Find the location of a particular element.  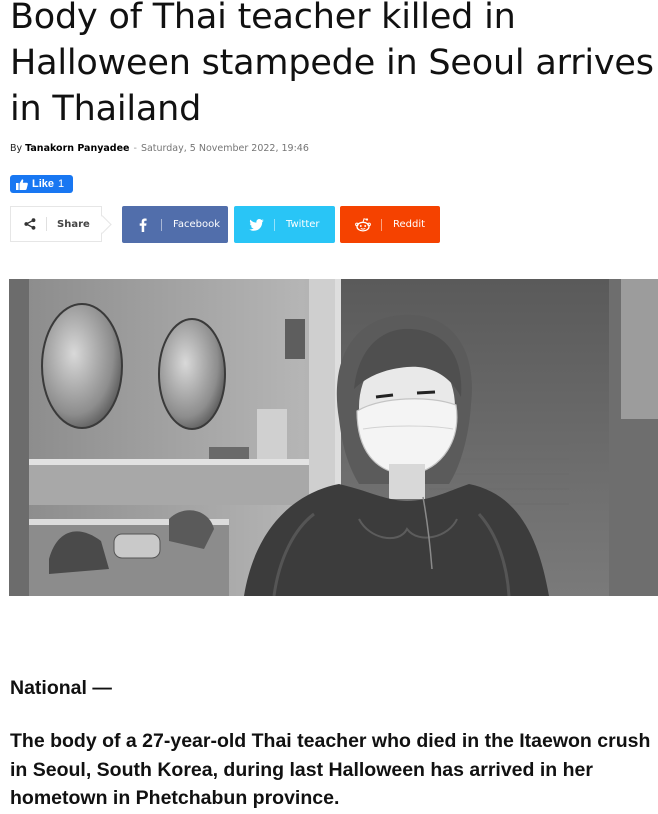

twitter-share-button: Twitter is located at coordinates (284, 224).